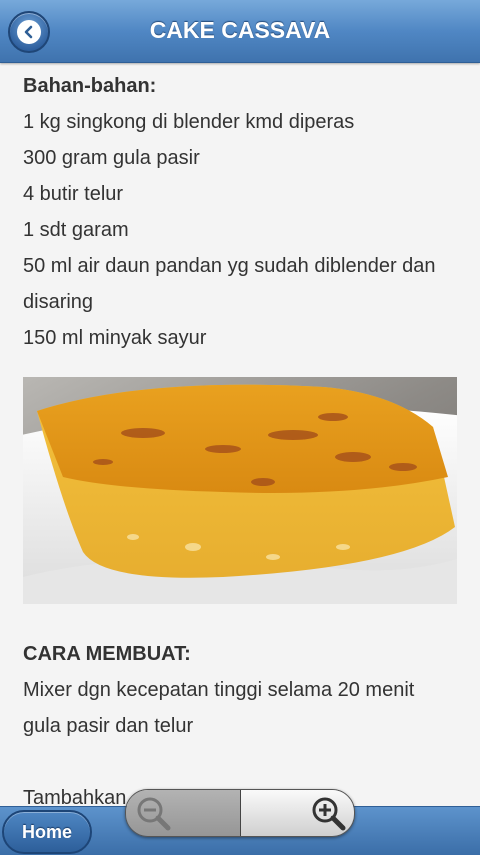 The height and width of the screenshot is (855, 480). Describe the element at coordinates (183, 813) in the screenshot. I see `zoom-out-button` at that location.